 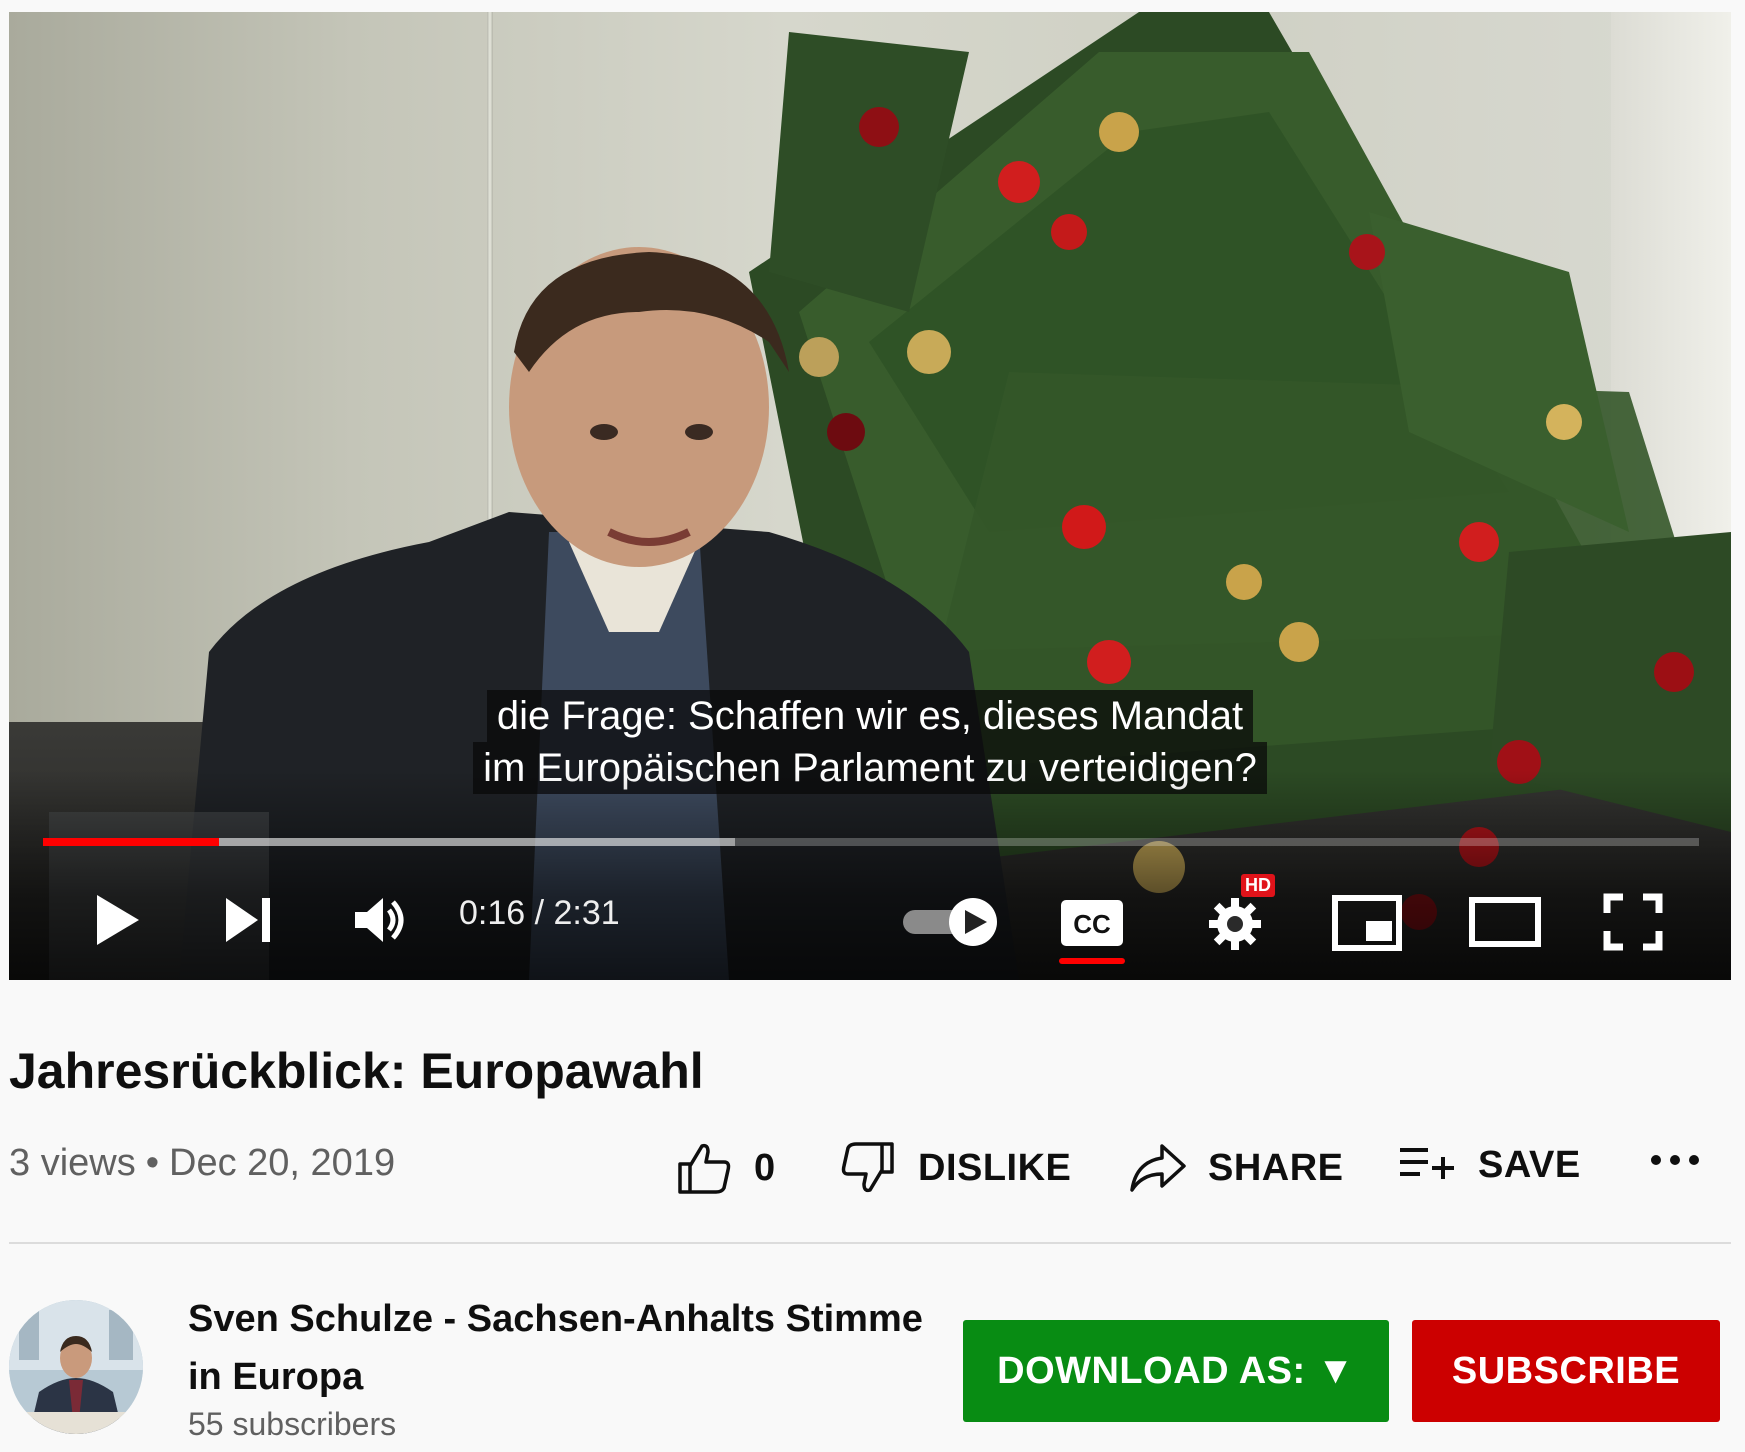 I want to click on channel-avatar, so click(x=76, y=1367).